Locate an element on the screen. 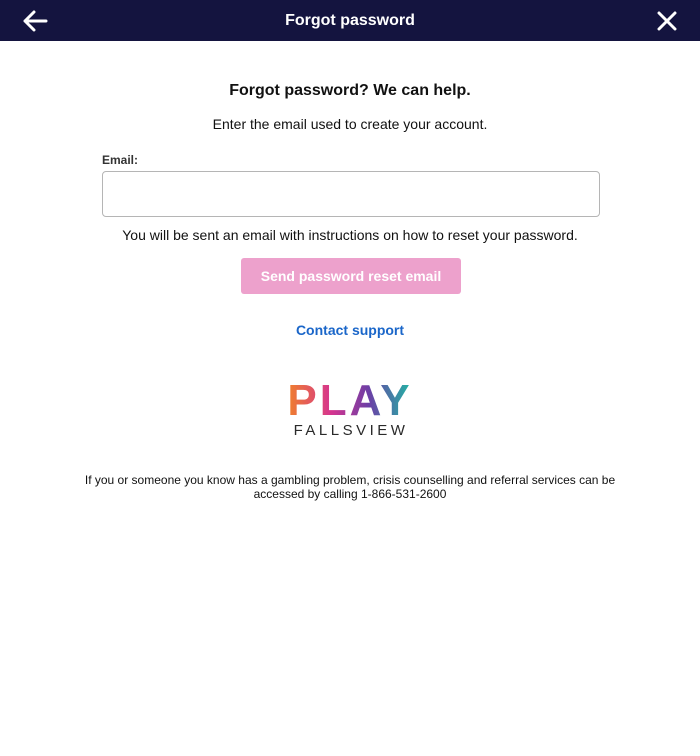  email-label: Email: is located at coordinates (120, 160).